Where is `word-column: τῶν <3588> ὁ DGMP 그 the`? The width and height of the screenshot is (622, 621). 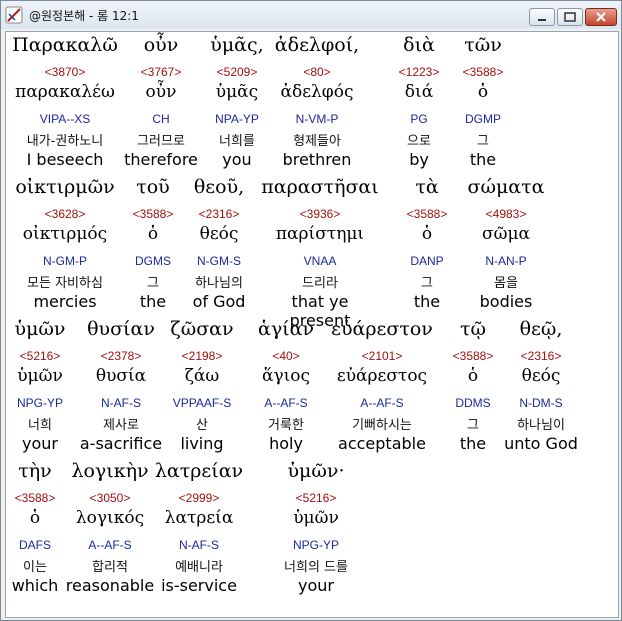
word-column: τῶν <3588> ὁ DGMP 그 the is located at coordinates (483, 101).